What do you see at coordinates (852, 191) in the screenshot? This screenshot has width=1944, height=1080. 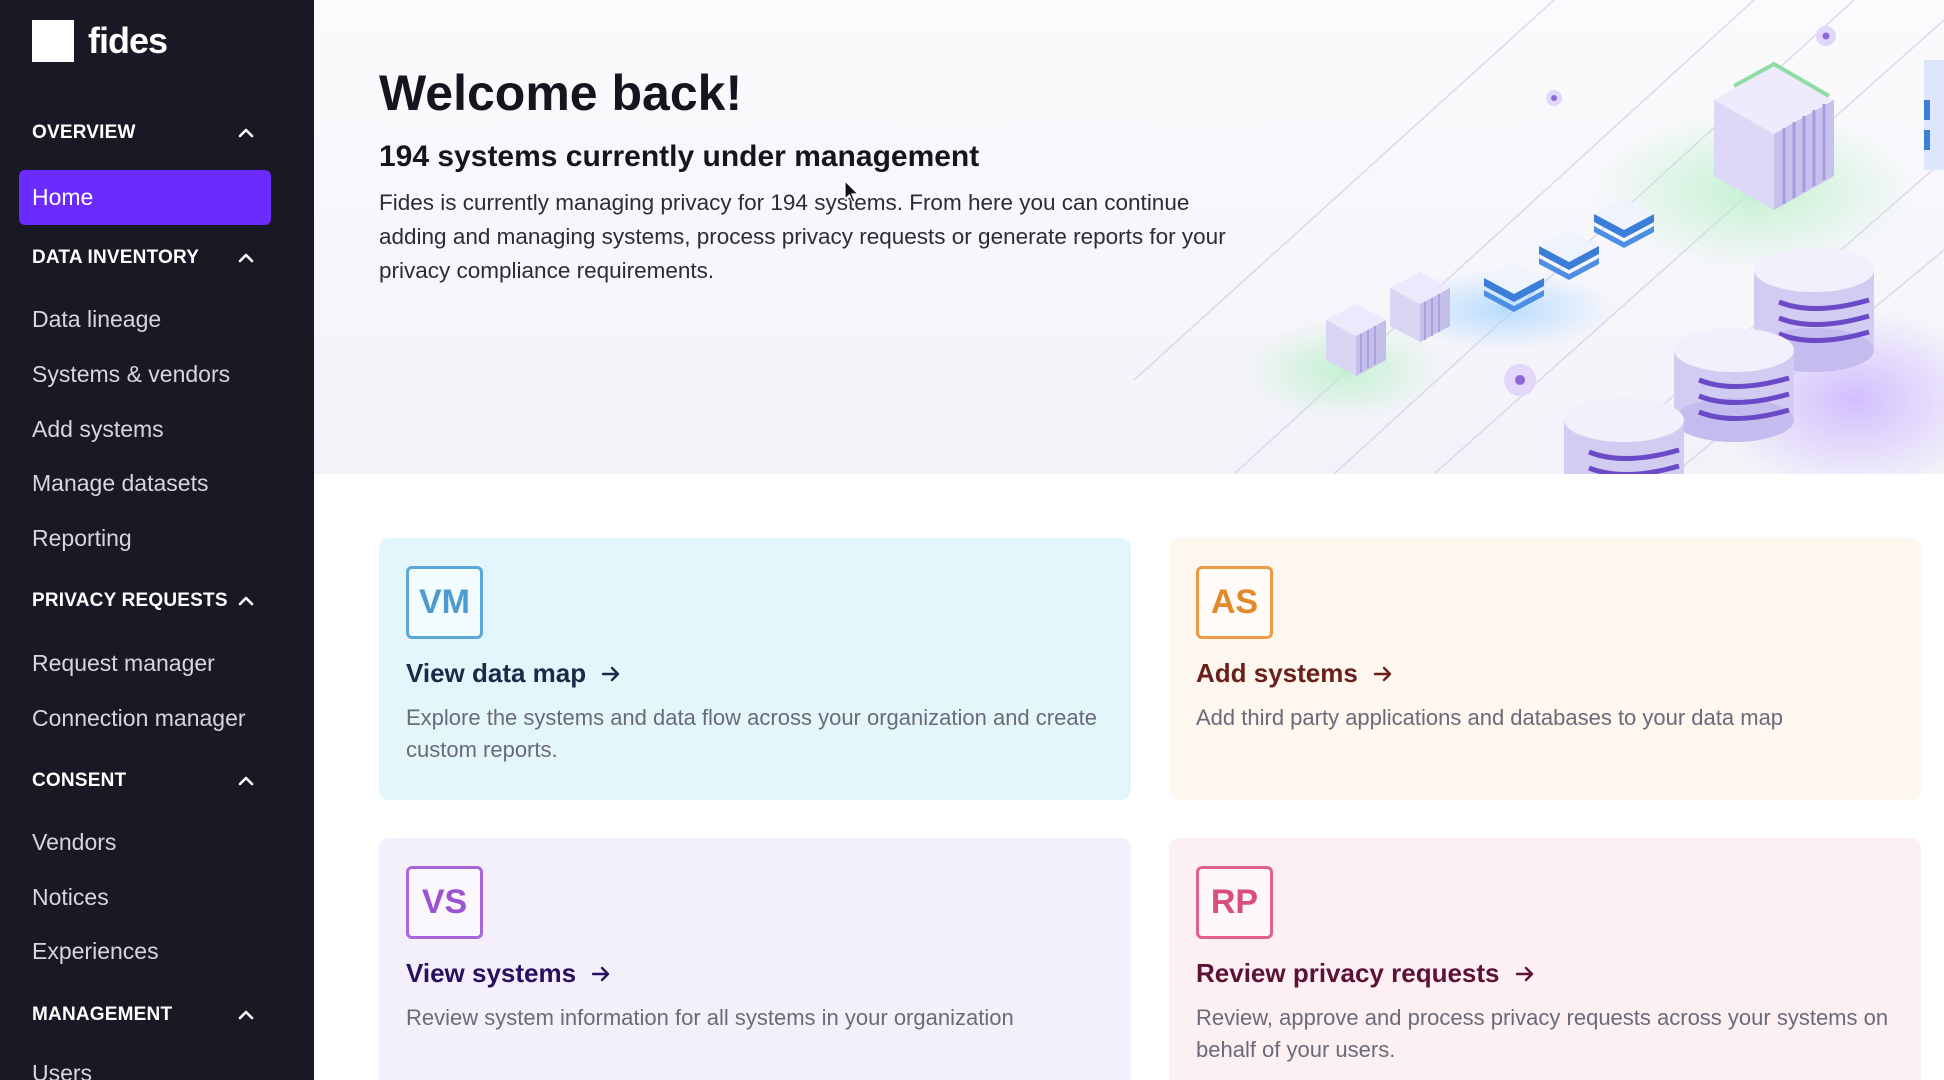 I see `mouse-cursor-icon` at bounding box center [852, 191].